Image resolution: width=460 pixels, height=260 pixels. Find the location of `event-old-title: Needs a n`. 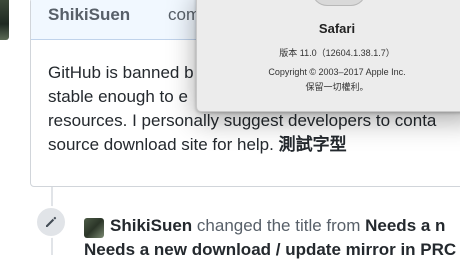

event-old-title: Needs a n is located at coordinates (405, 225).